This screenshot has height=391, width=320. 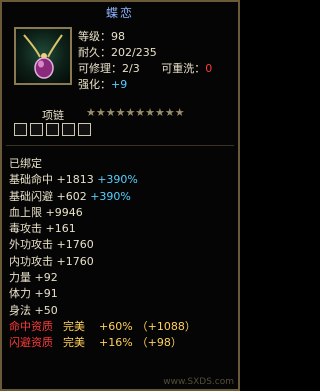 I want to click on aptitude-percent: +60%, so click(x=116, y=326).